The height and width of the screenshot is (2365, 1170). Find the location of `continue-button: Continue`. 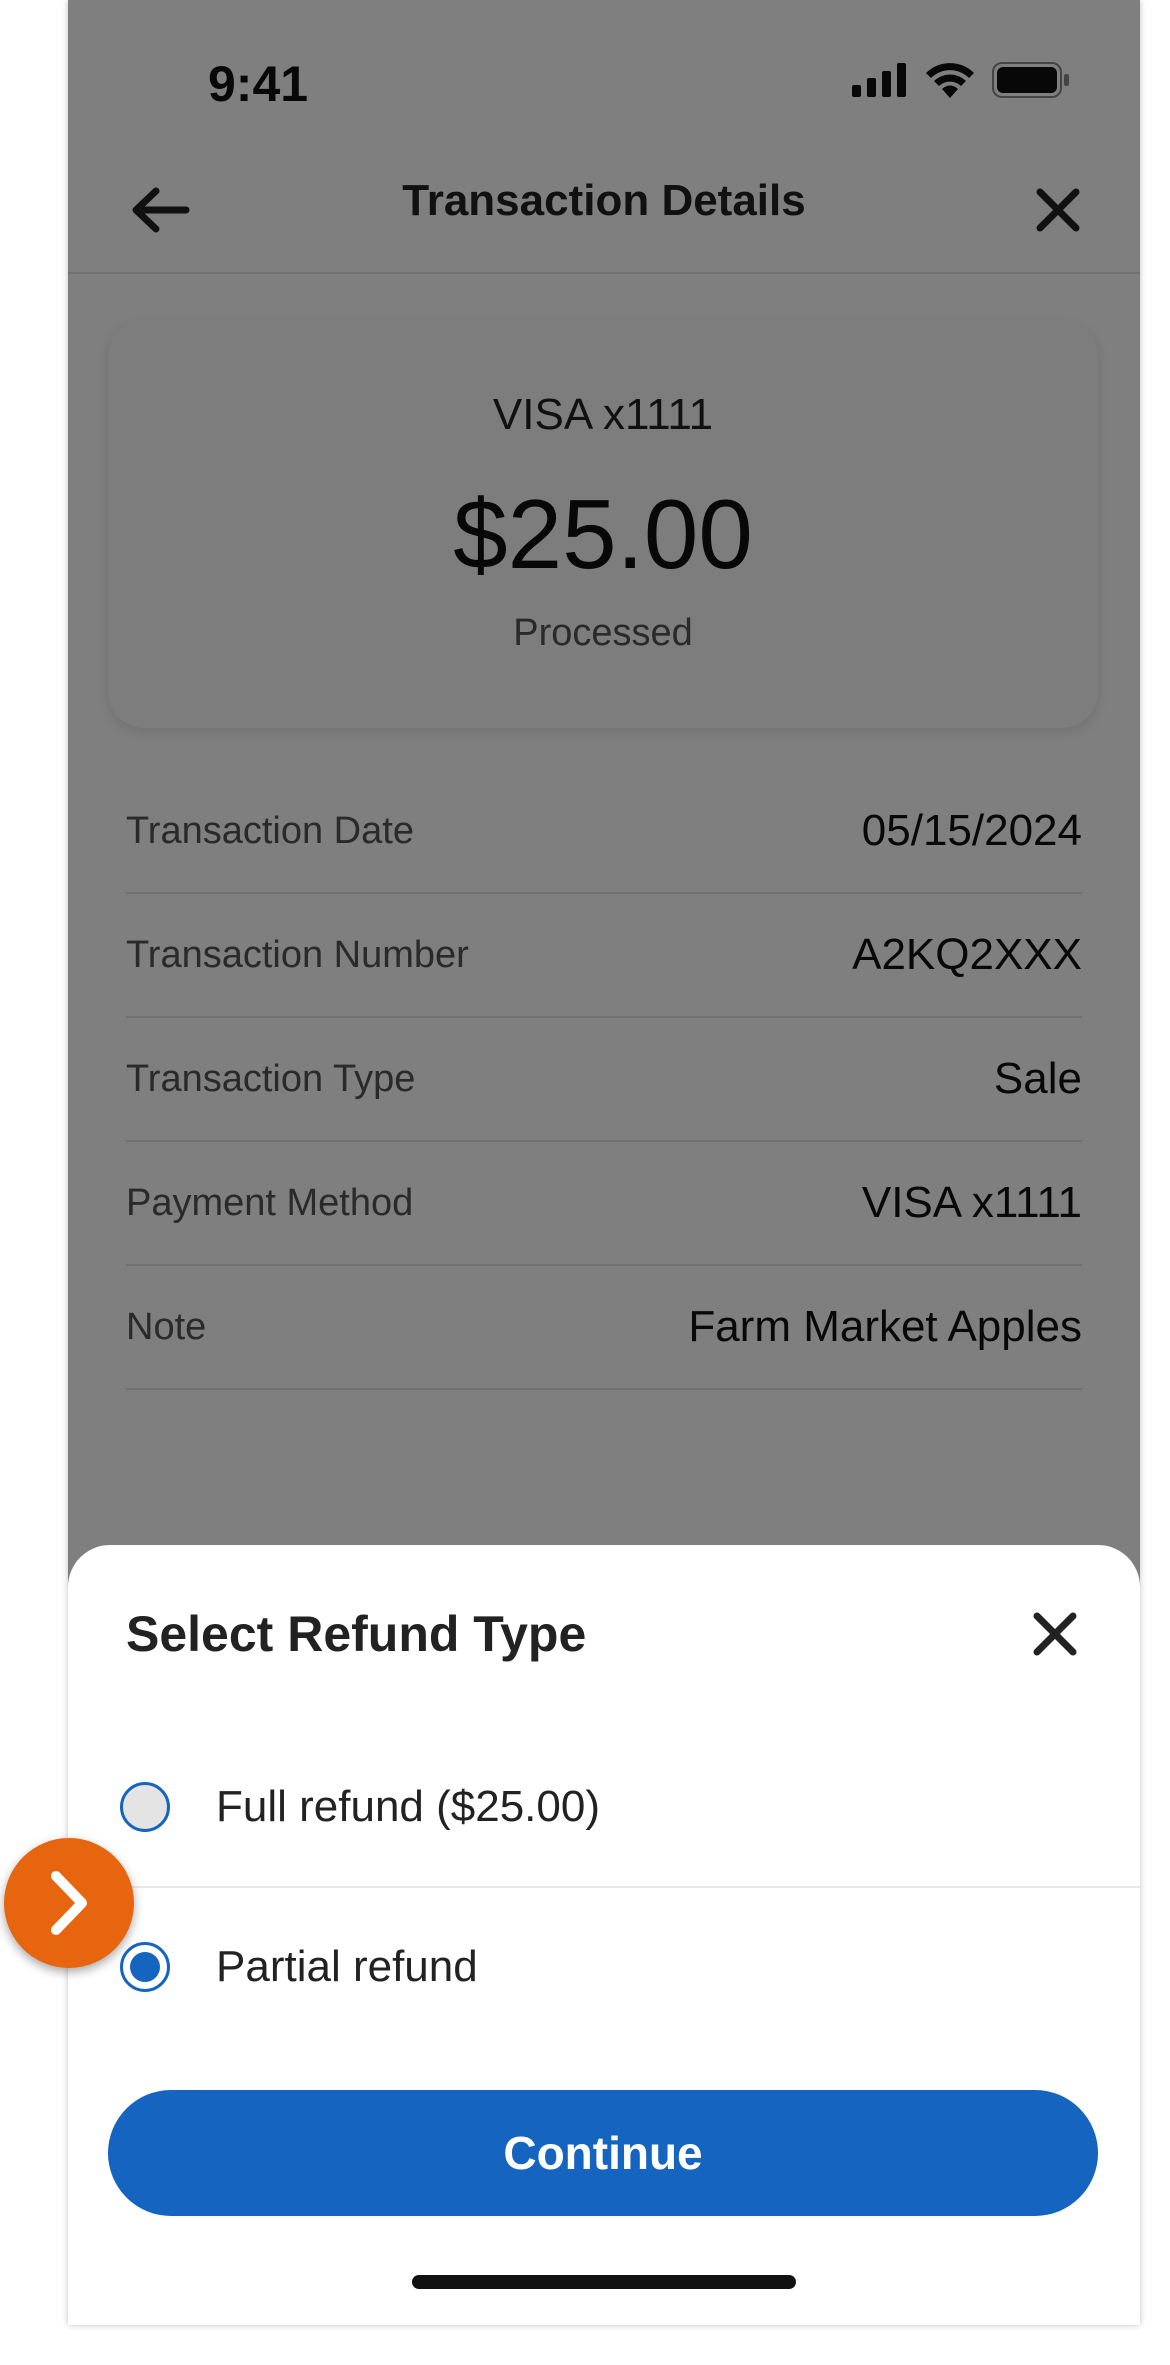

continue-button: Continue is located at coordinates (603, 2153).